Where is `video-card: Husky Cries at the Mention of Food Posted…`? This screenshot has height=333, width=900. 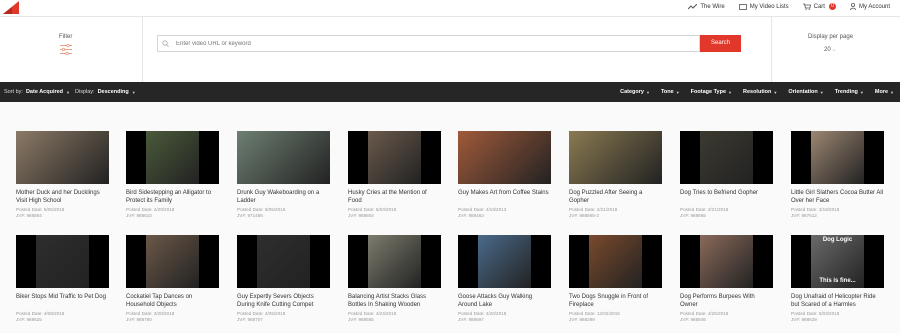
video-card: Husky Cries at the Mention of Food Posted… is located at coordinates (394, 175).